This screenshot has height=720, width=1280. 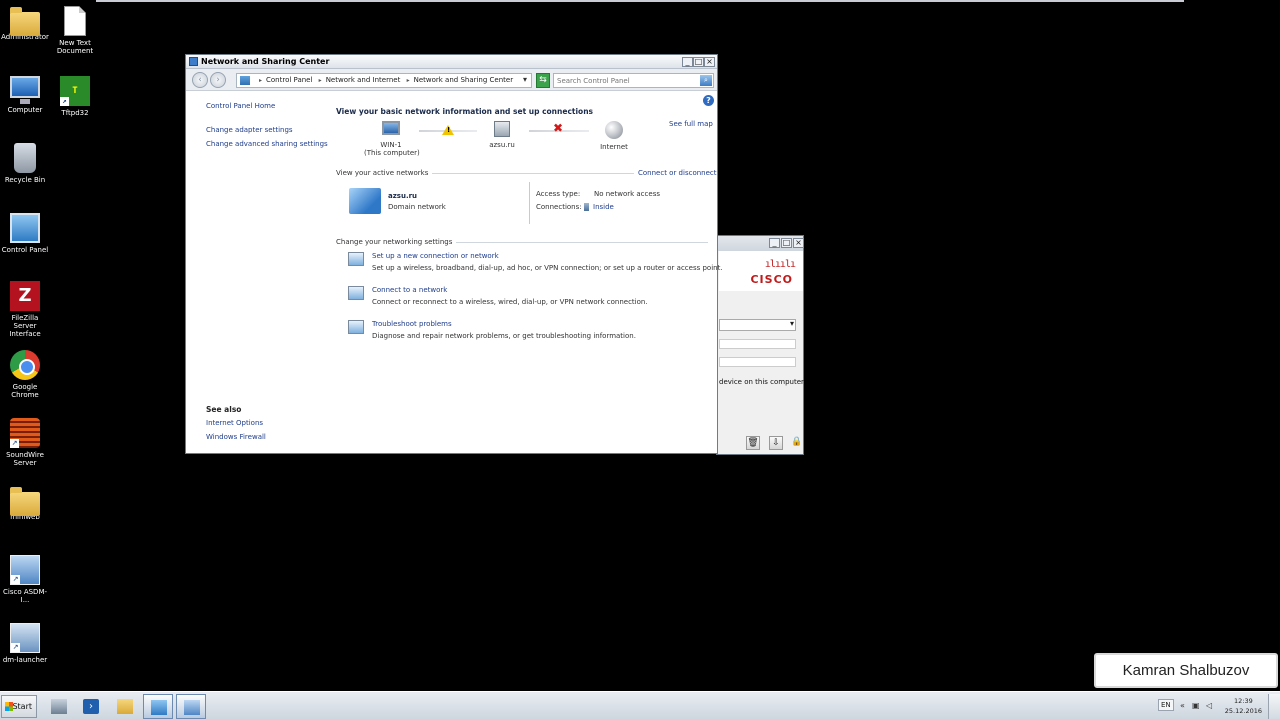 I want to click on desktop-icon-label: dm-launcher, so click(x=25, y=660).